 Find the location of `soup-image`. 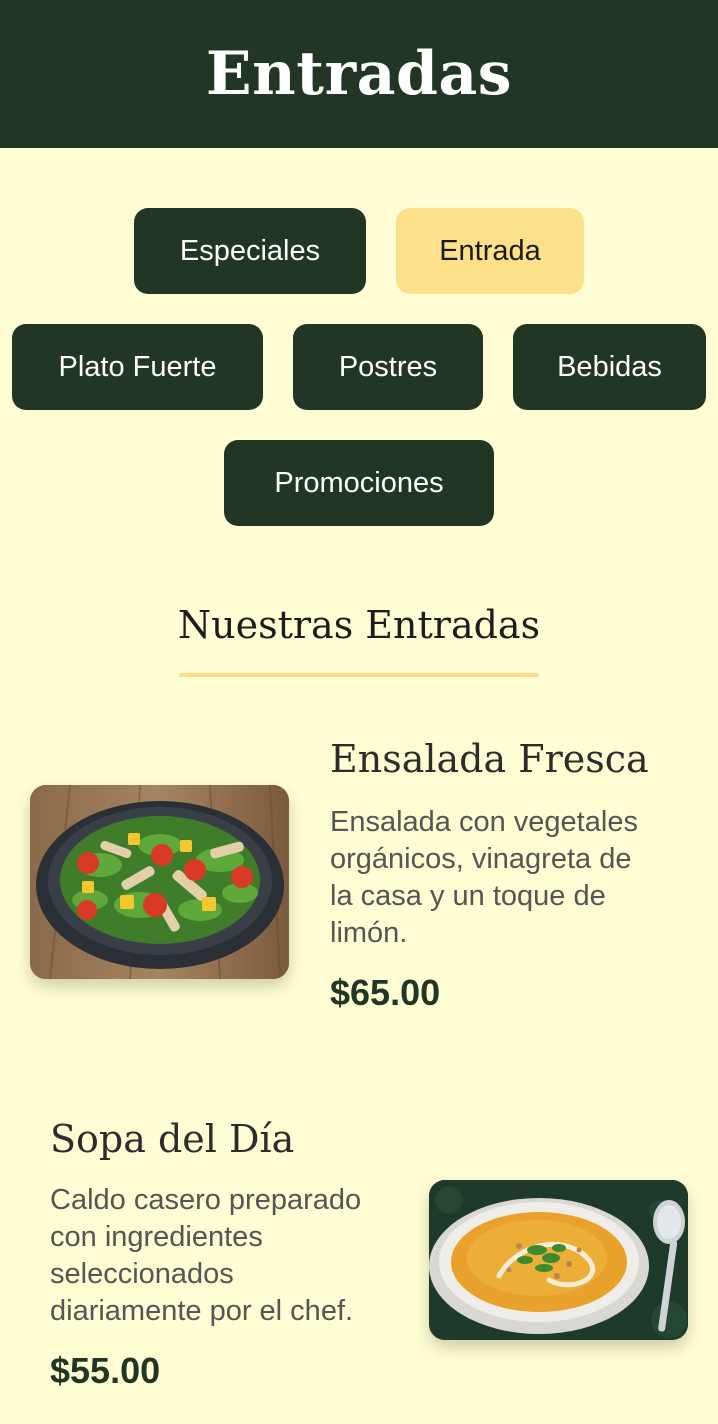

soup-image is located at coordinates (558, 1260).